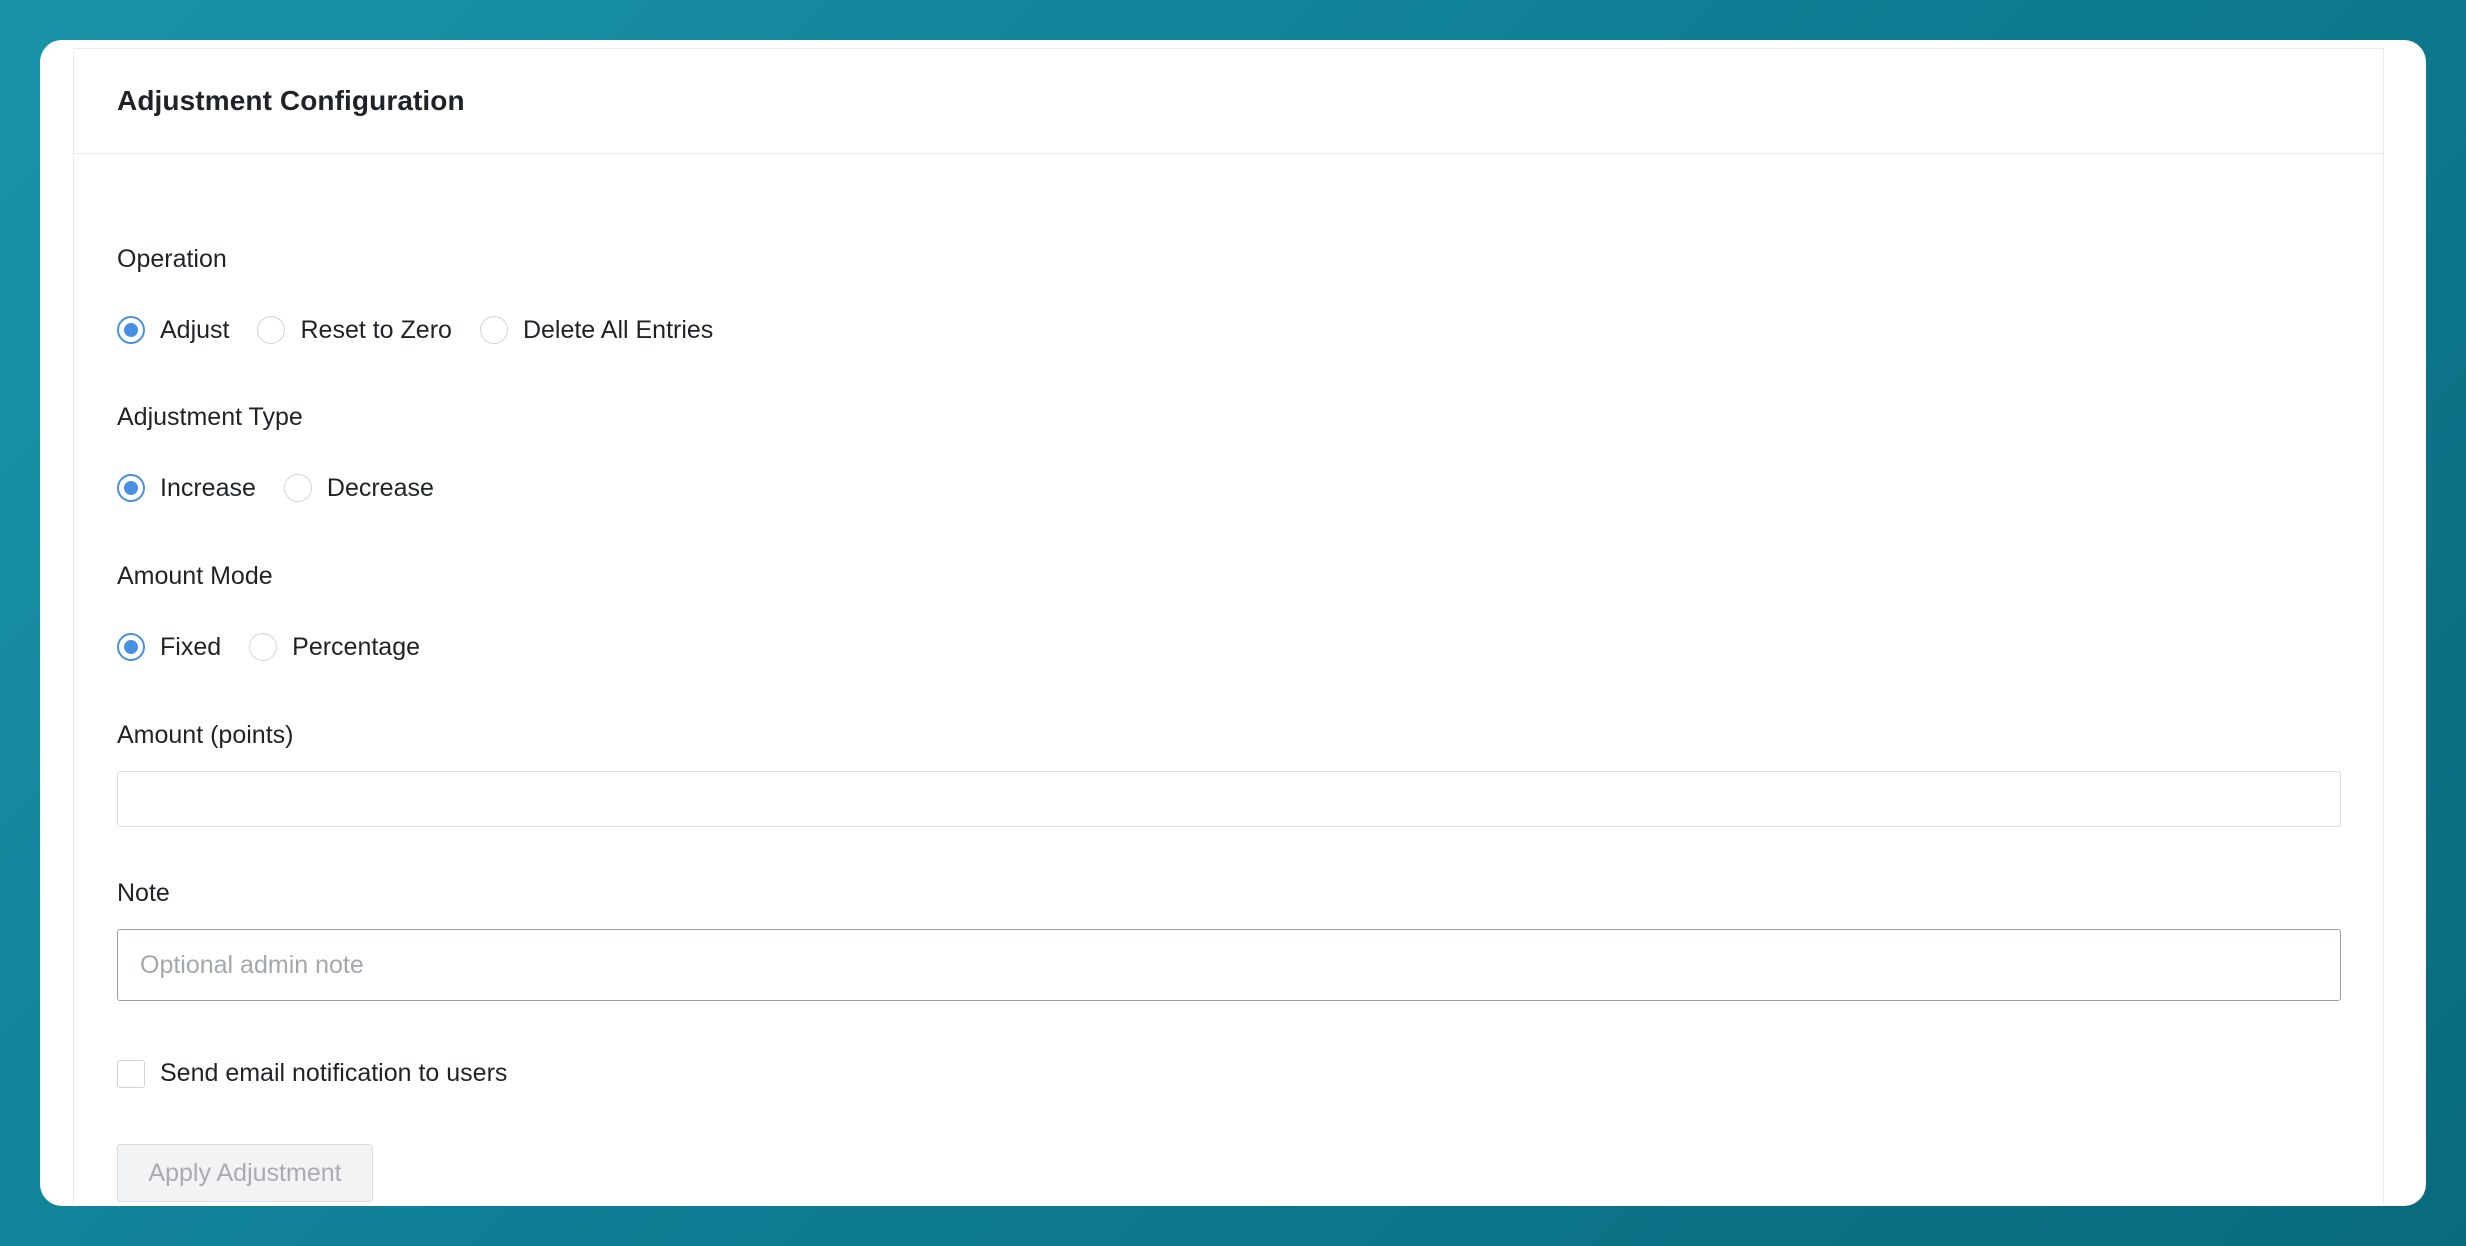  I want to click on adjustment-type-label: Adjustment Type, so click(210, 417).